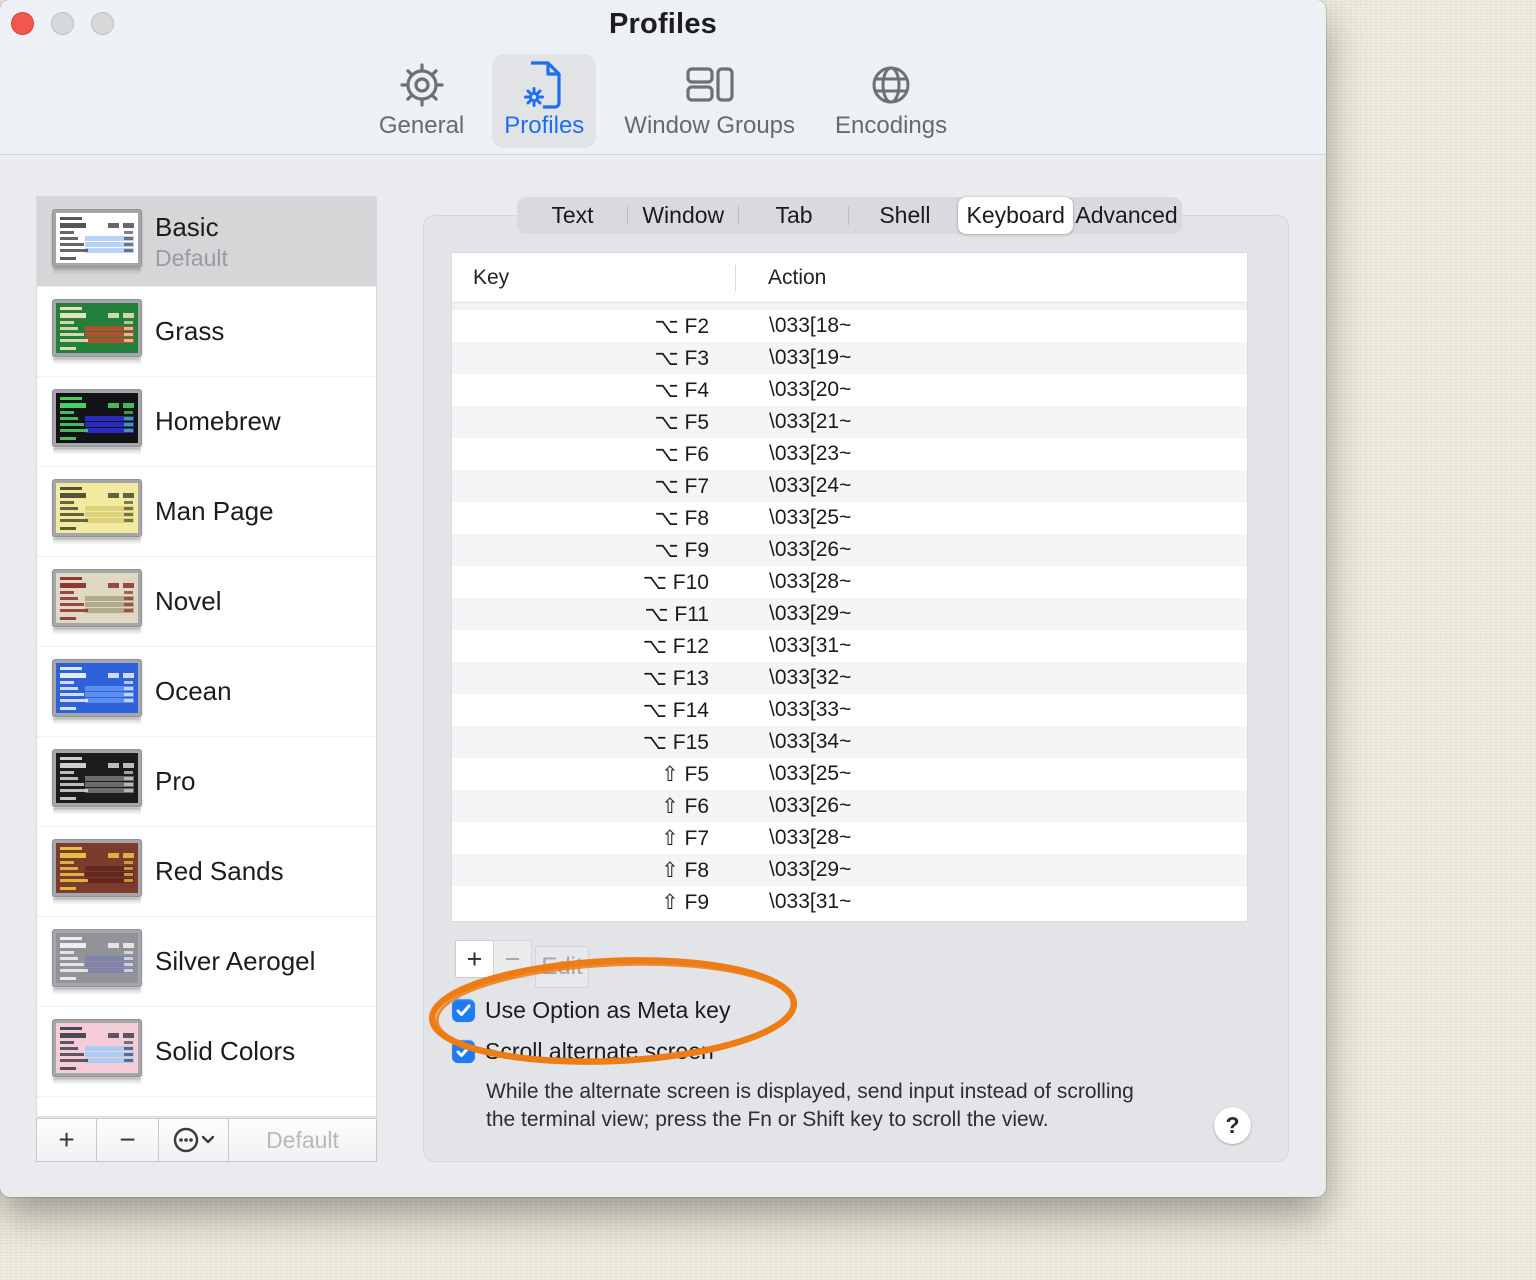  What do you see at coordinates (206, 872) in the screenshot?
I see `sidebar-item-red-sands: Red Sands` at bounding box center [206, 872].